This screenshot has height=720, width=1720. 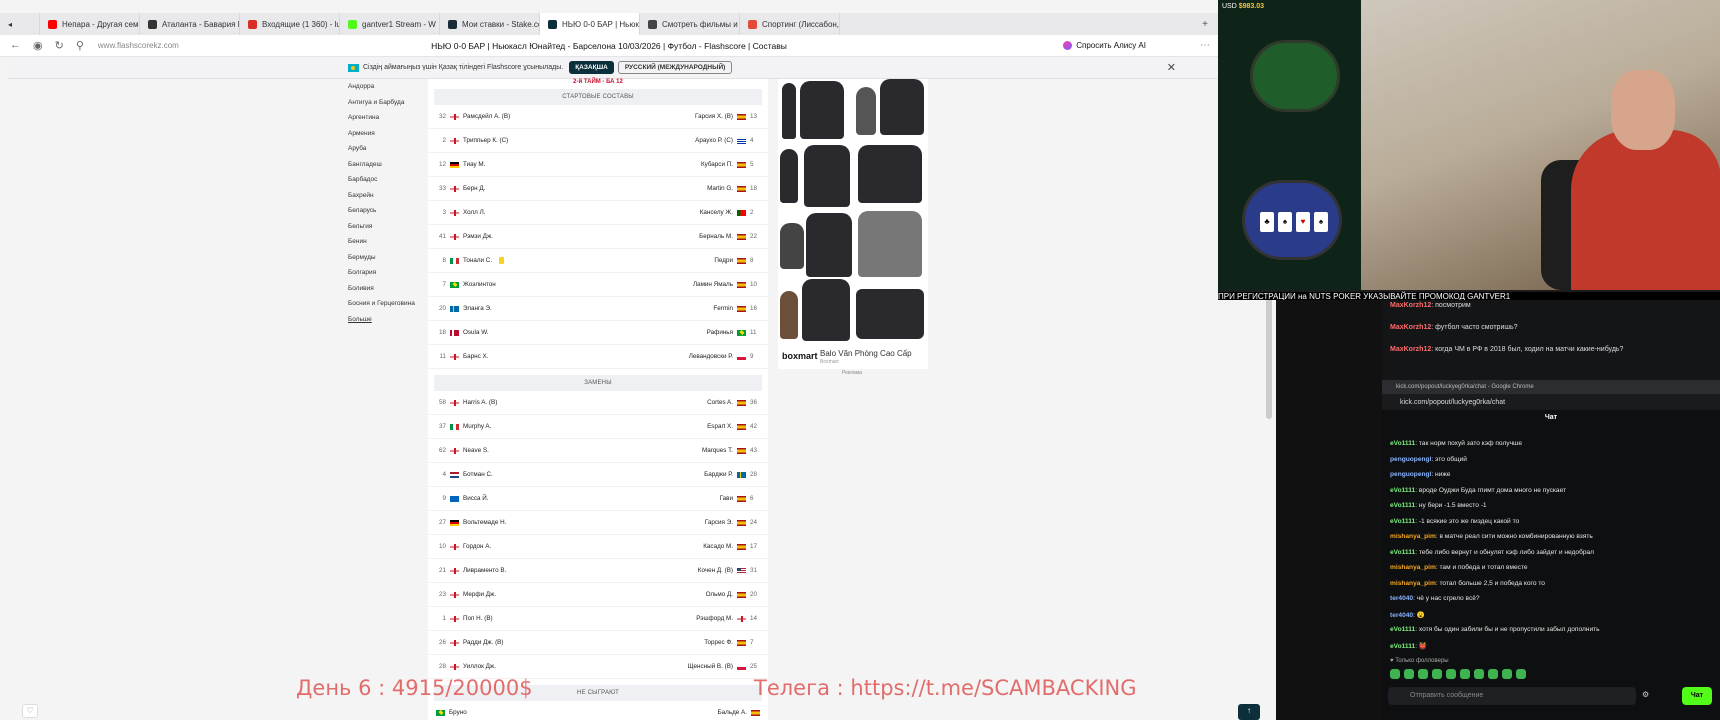 I want to click on browser-tab: Смотреть фильмы и сер×, so click(x=690, y=24).